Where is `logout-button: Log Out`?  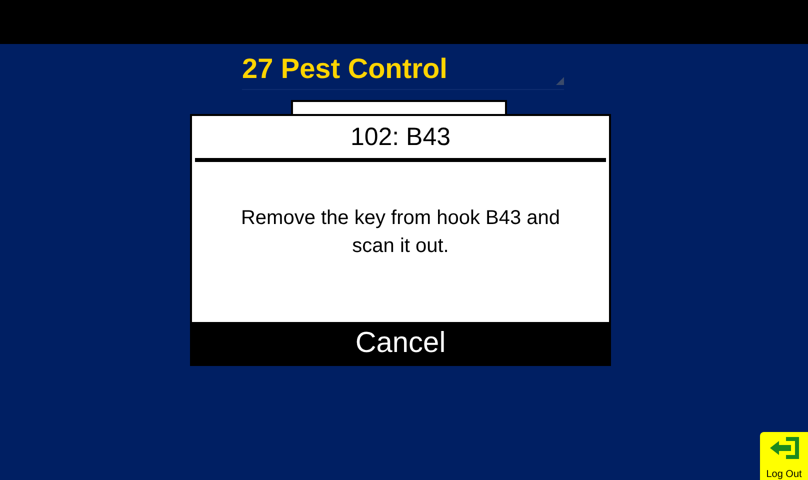
logout-button: Log Out is located at coordinates (784, 456).